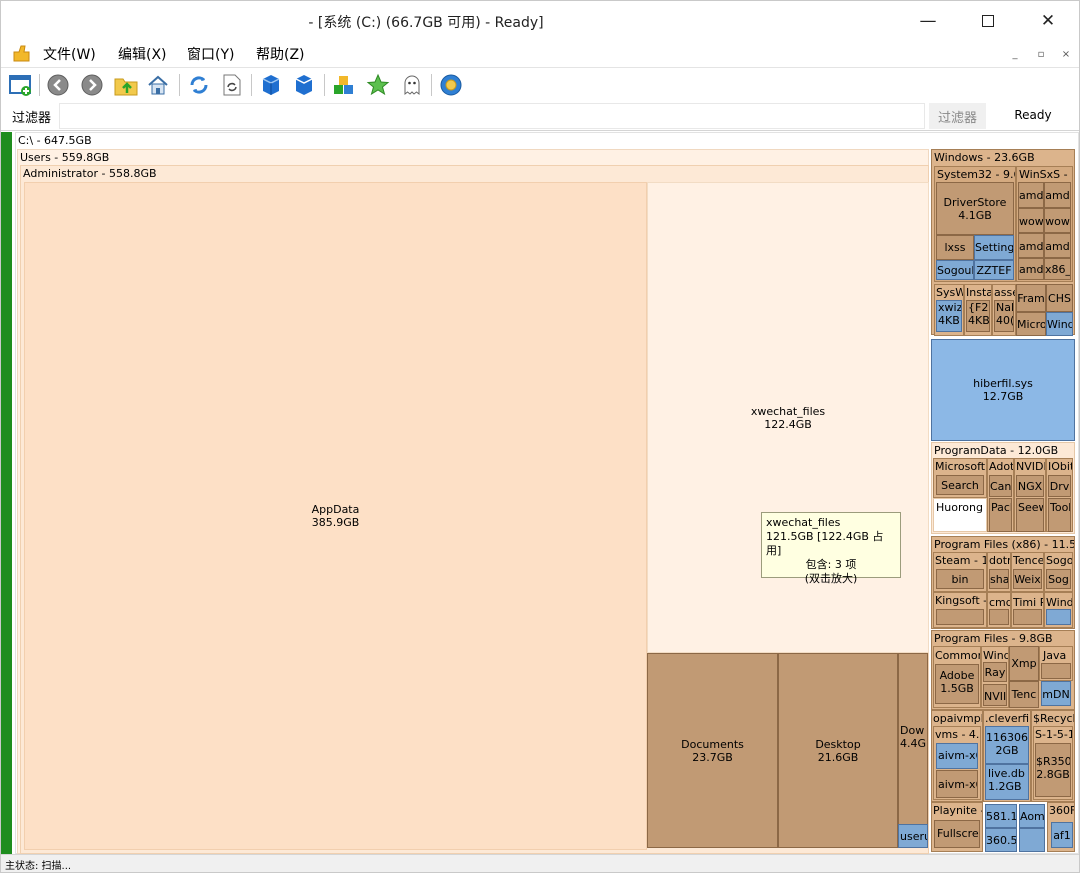 The image size is (1080, 873). Describe the element at coordinates (199, 85) in the screenshot. I see `refresh-button` at that location.